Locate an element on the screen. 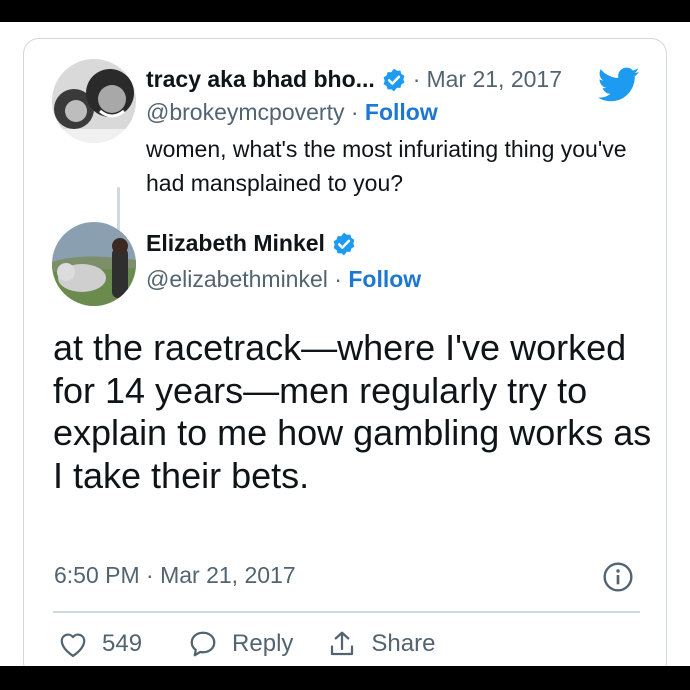 The width and height of the screenshot is (690, 690). quoted-date: Mar 21, 2017 is located at coordinates (494, 79).